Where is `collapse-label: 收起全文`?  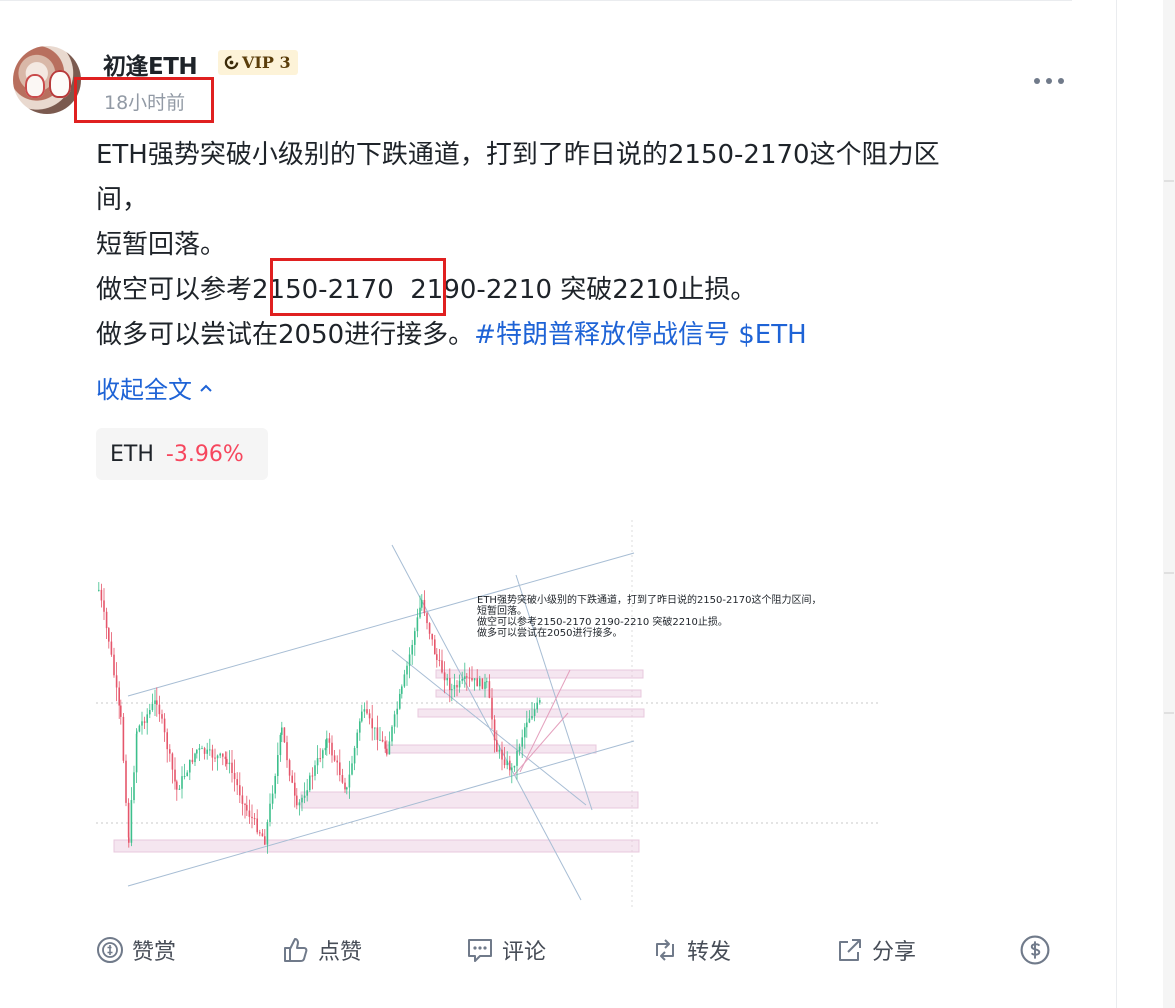
collapse-label: 收起全文 is located at coordinates (144, 390).